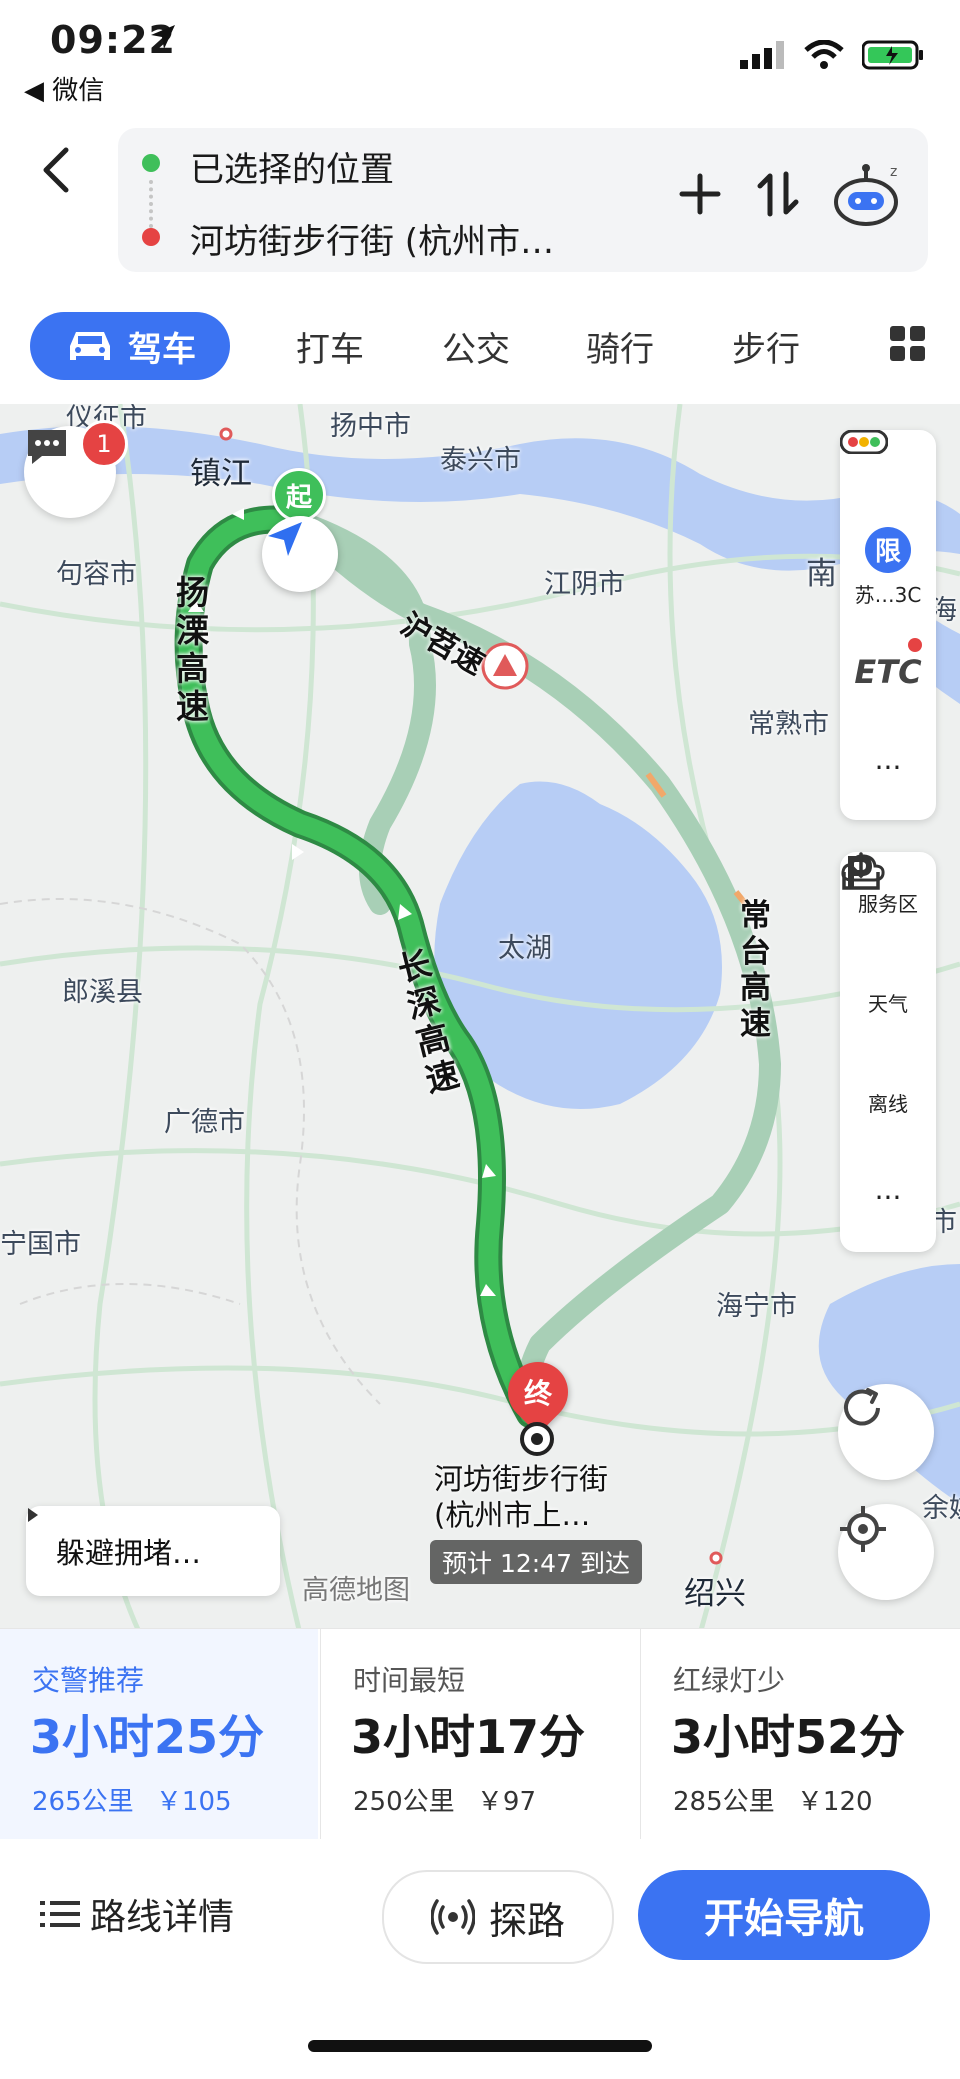  I want to click on route-option-fewer-lights: 红绿灯少 3小时52分 285公里 ￥120, so click(799, 1734).